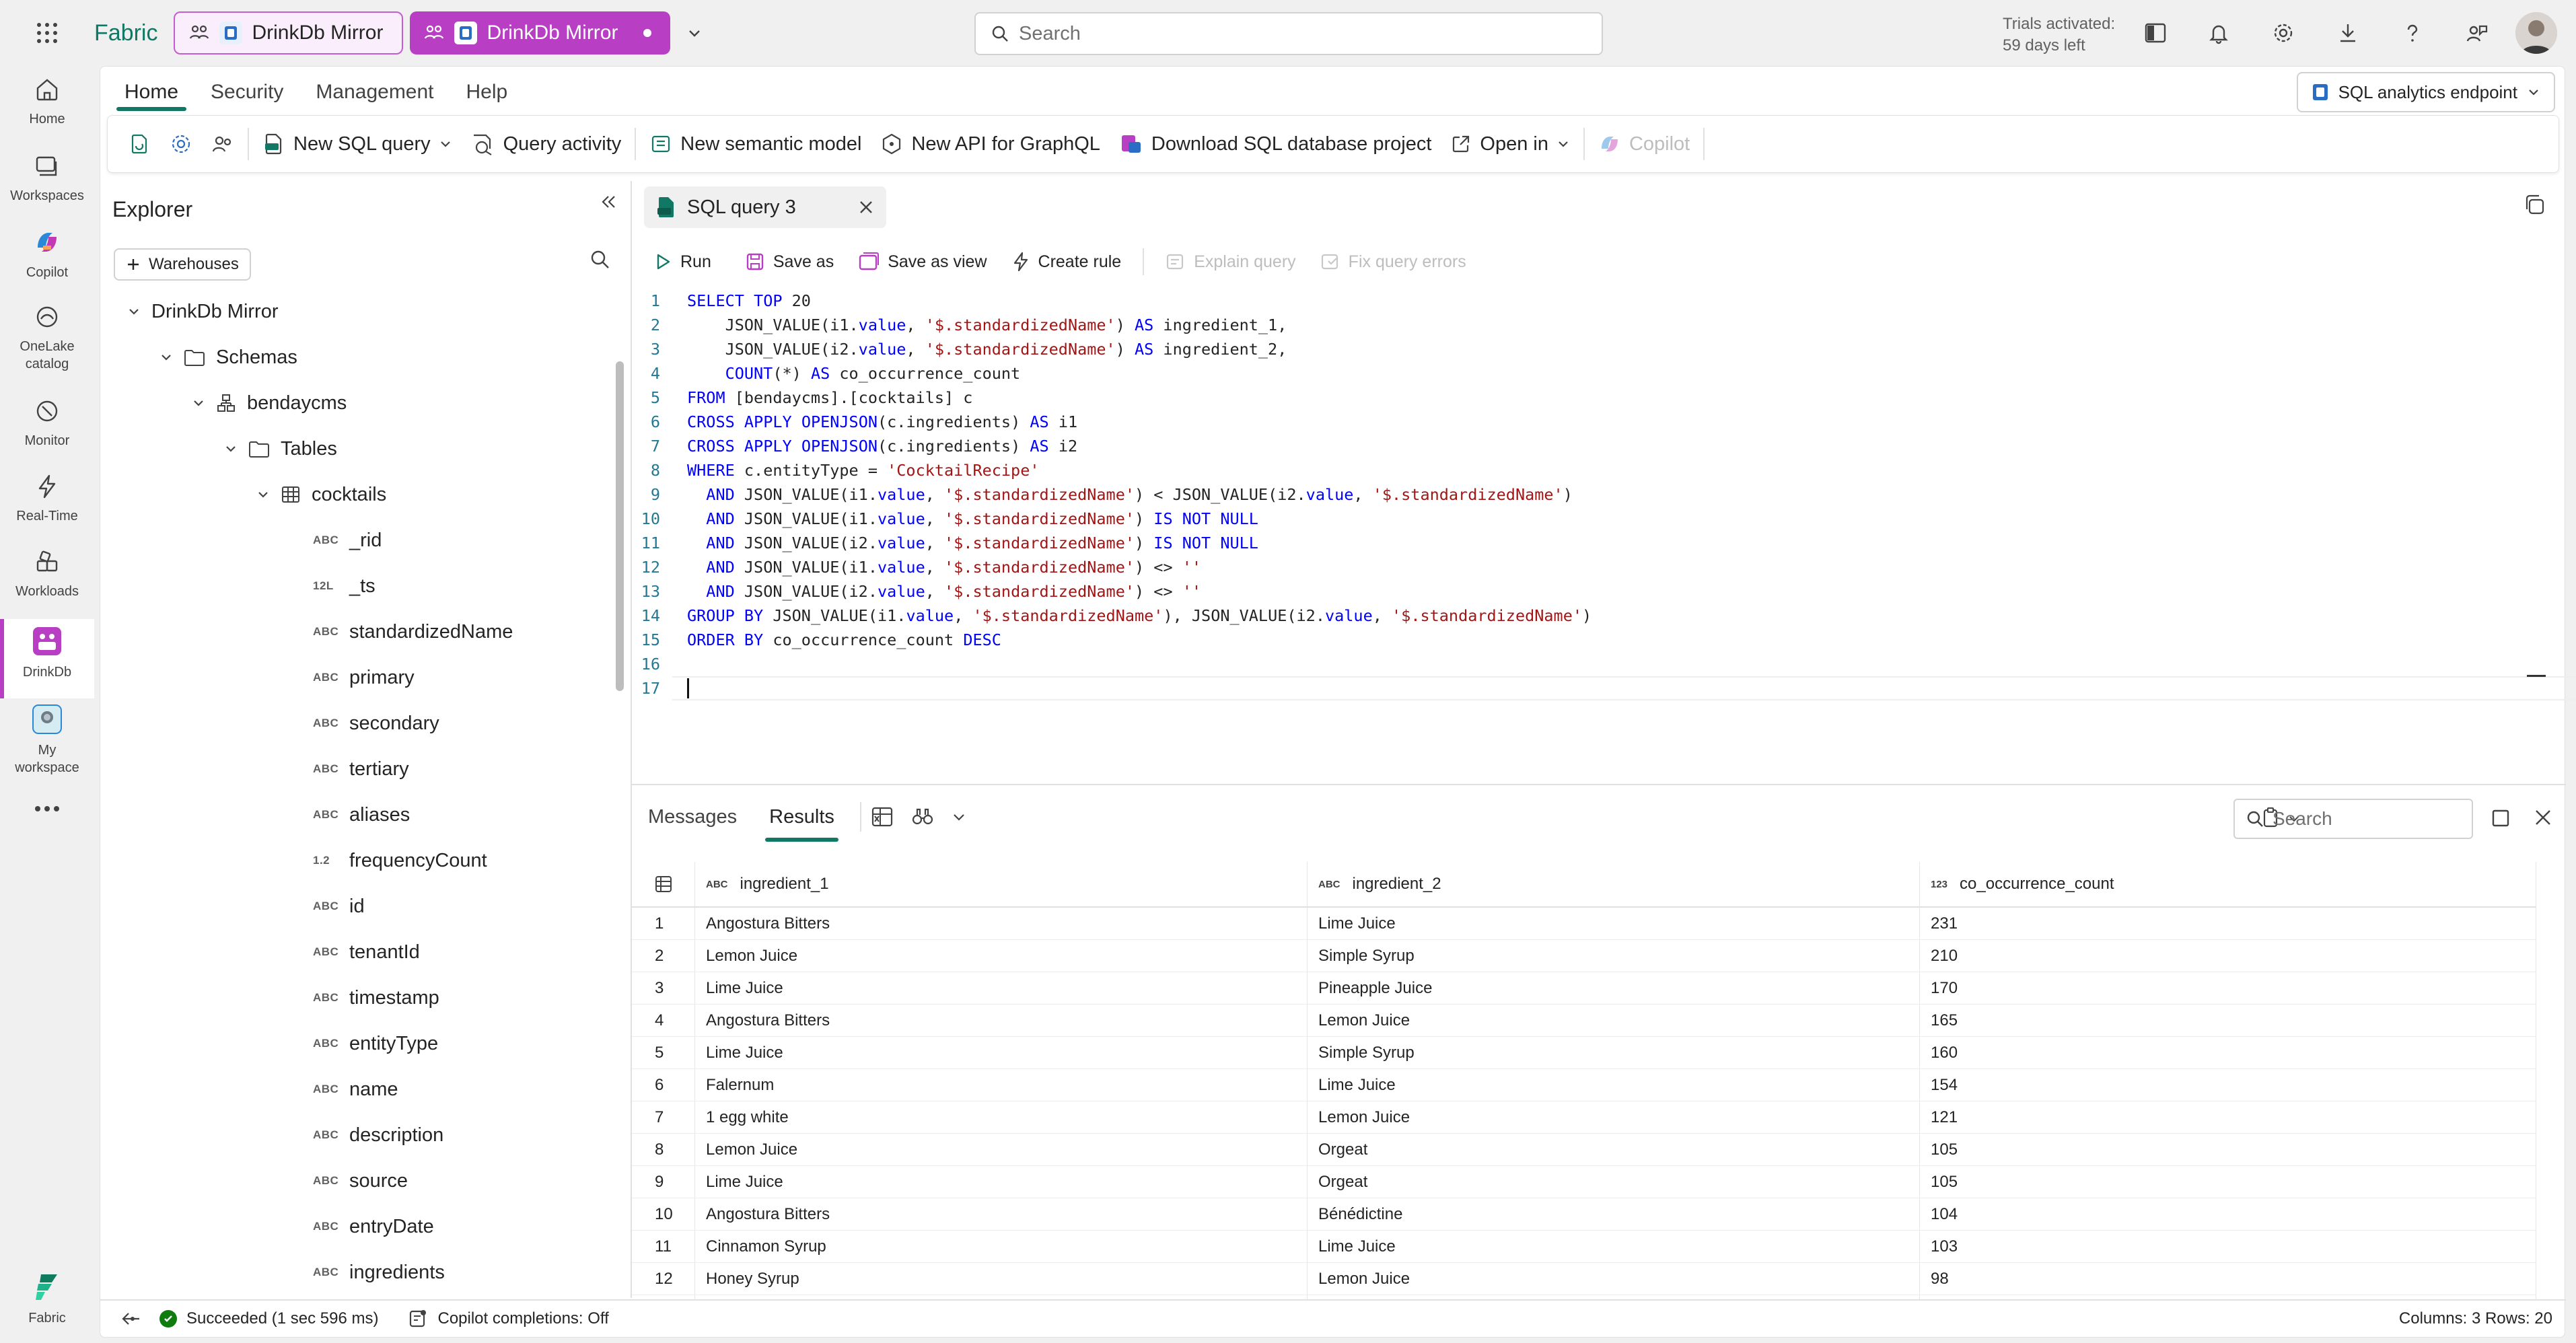  Describe the element at coordinates (2228, 1085) in the screenshot. I see `count-cell: 154` at that location.